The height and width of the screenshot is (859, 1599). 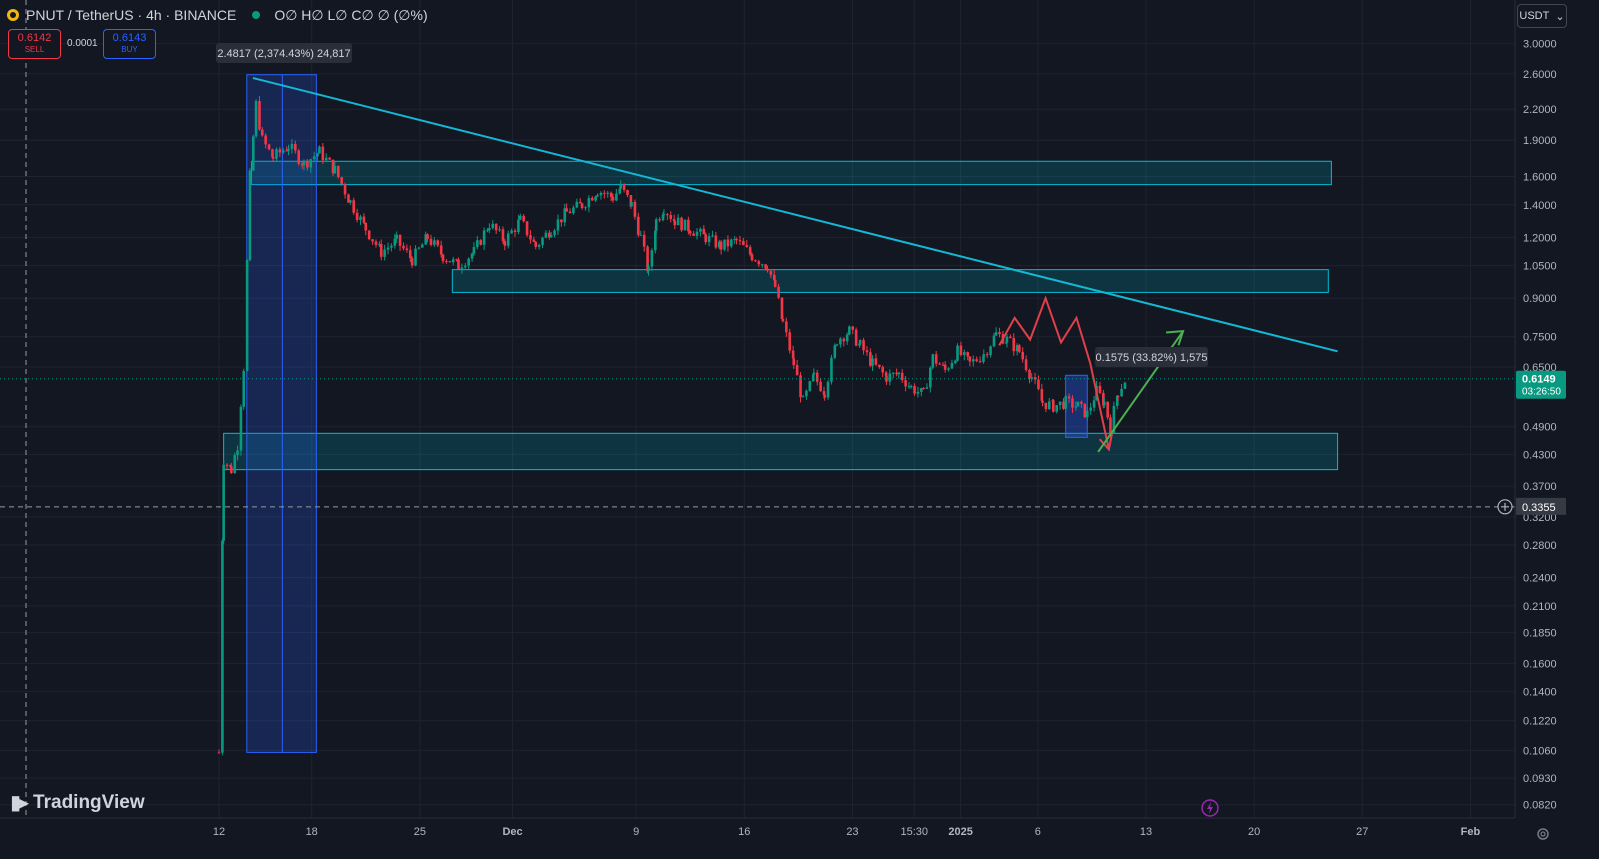 I want to click on time-tick-label: Dec, so click(x=512, y=832).